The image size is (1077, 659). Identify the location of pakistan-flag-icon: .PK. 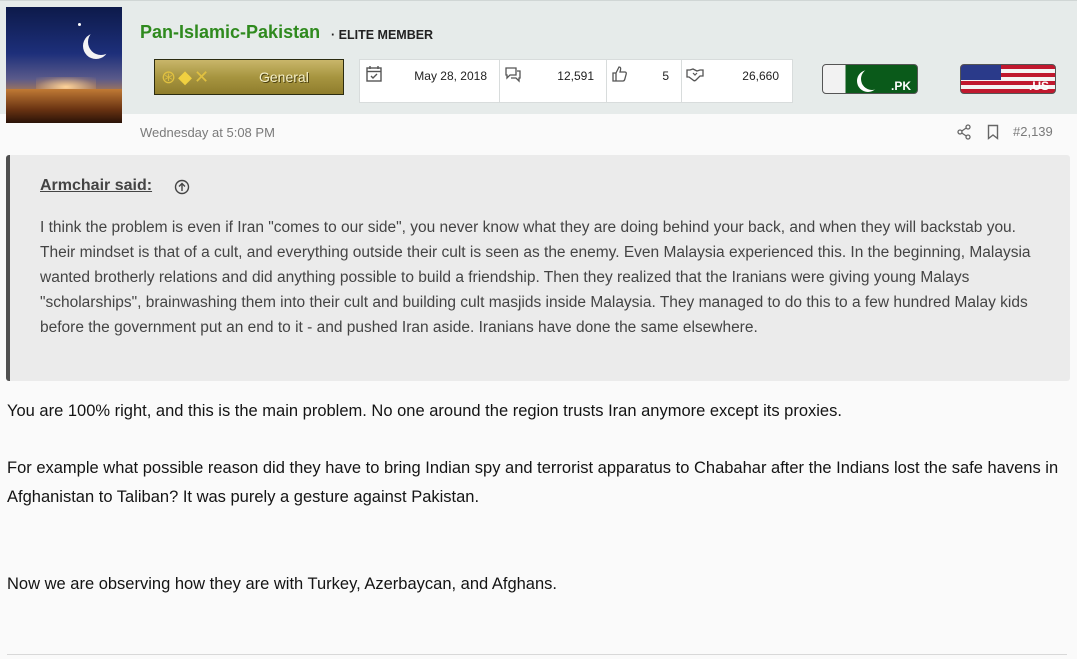
(870, 79).